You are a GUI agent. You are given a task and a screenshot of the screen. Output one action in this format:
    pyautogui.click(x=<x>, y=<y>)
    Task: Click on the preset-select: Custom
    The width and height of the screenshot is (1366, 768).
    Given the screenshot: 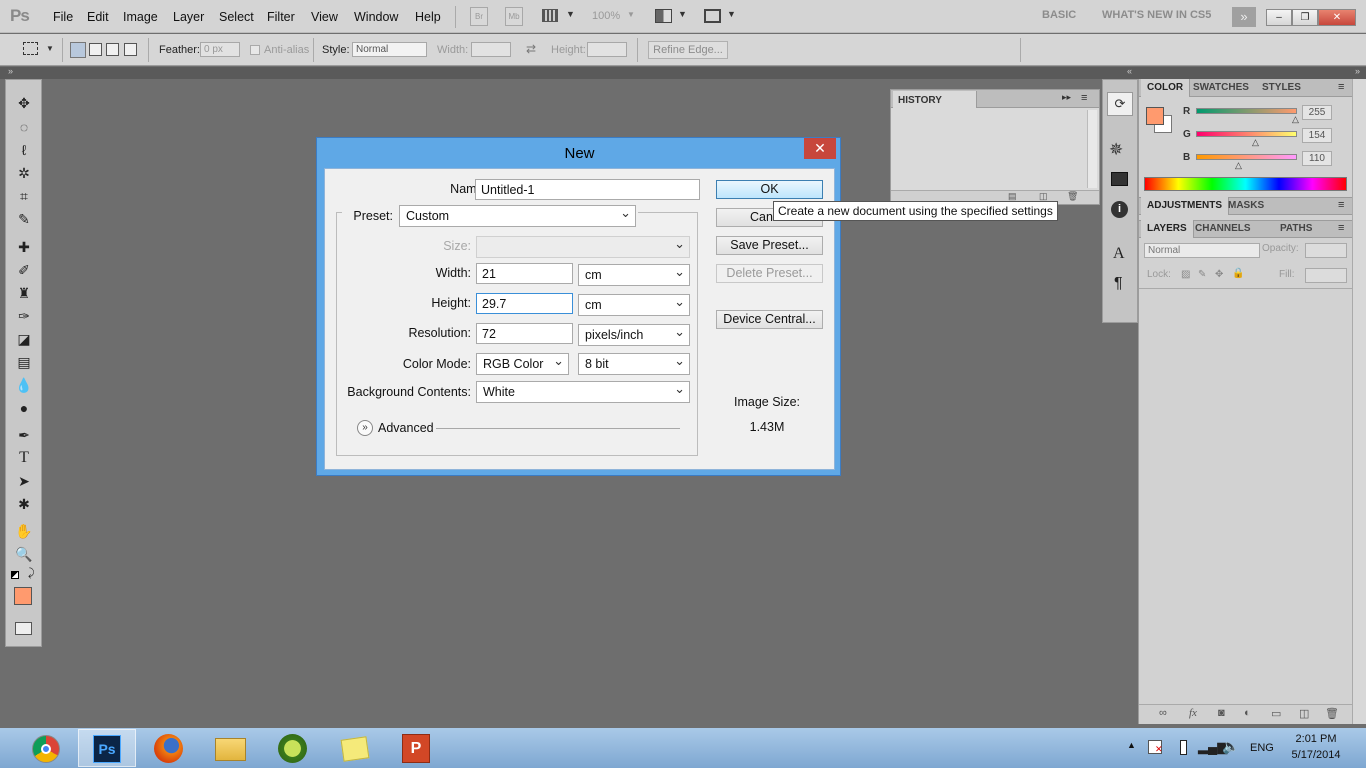 What is the action you would take?
    pyautogui.click(x=517, y=216)
    